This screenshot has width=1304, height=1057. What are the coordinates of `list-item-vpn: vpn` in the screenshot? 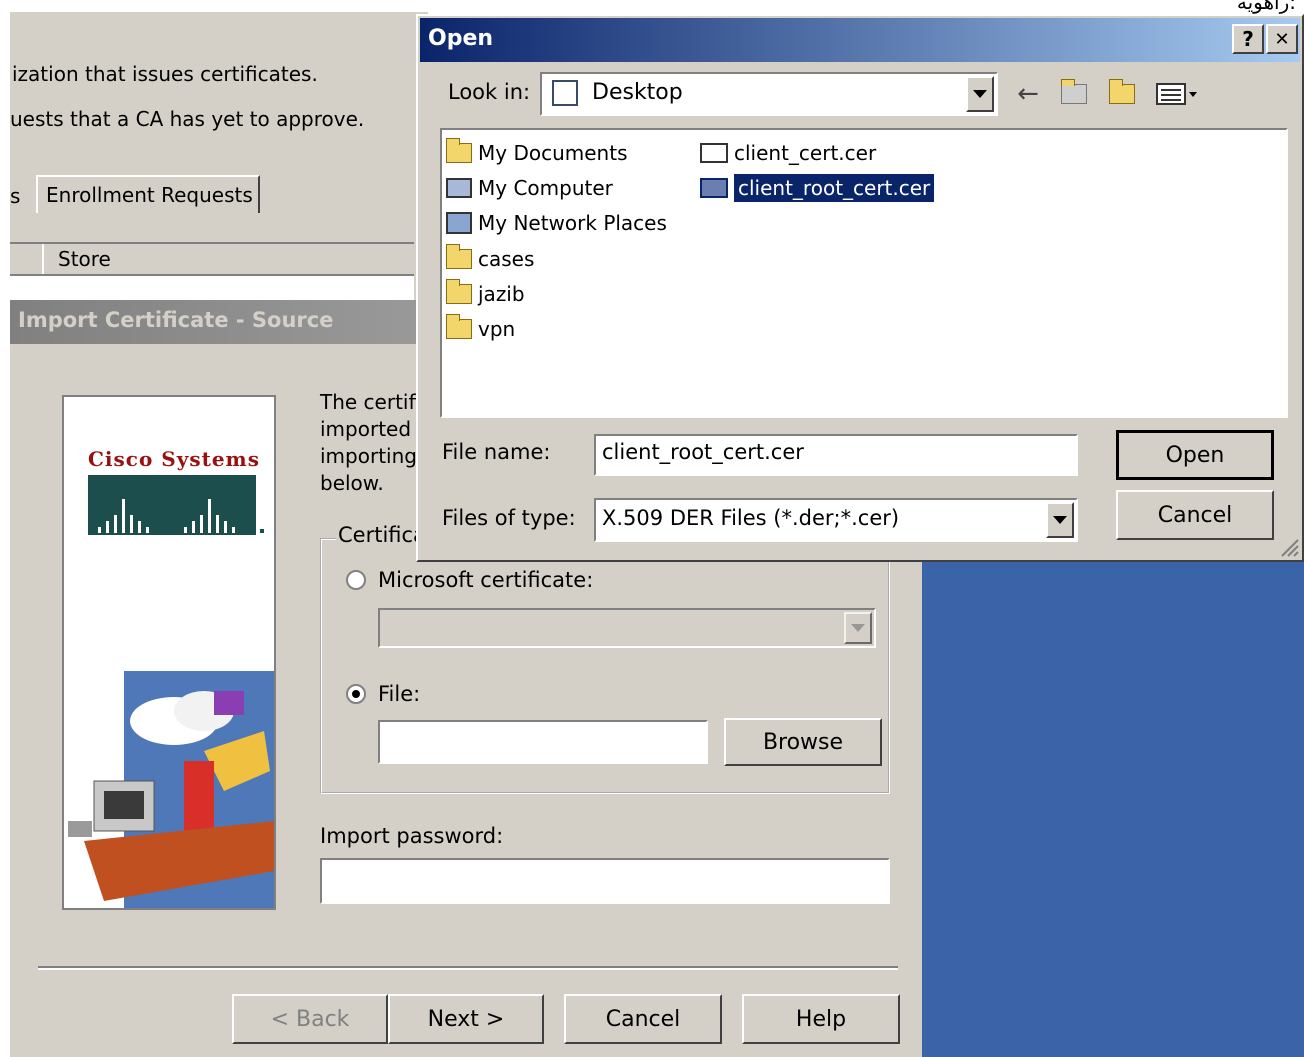 It's located at (480, 329).